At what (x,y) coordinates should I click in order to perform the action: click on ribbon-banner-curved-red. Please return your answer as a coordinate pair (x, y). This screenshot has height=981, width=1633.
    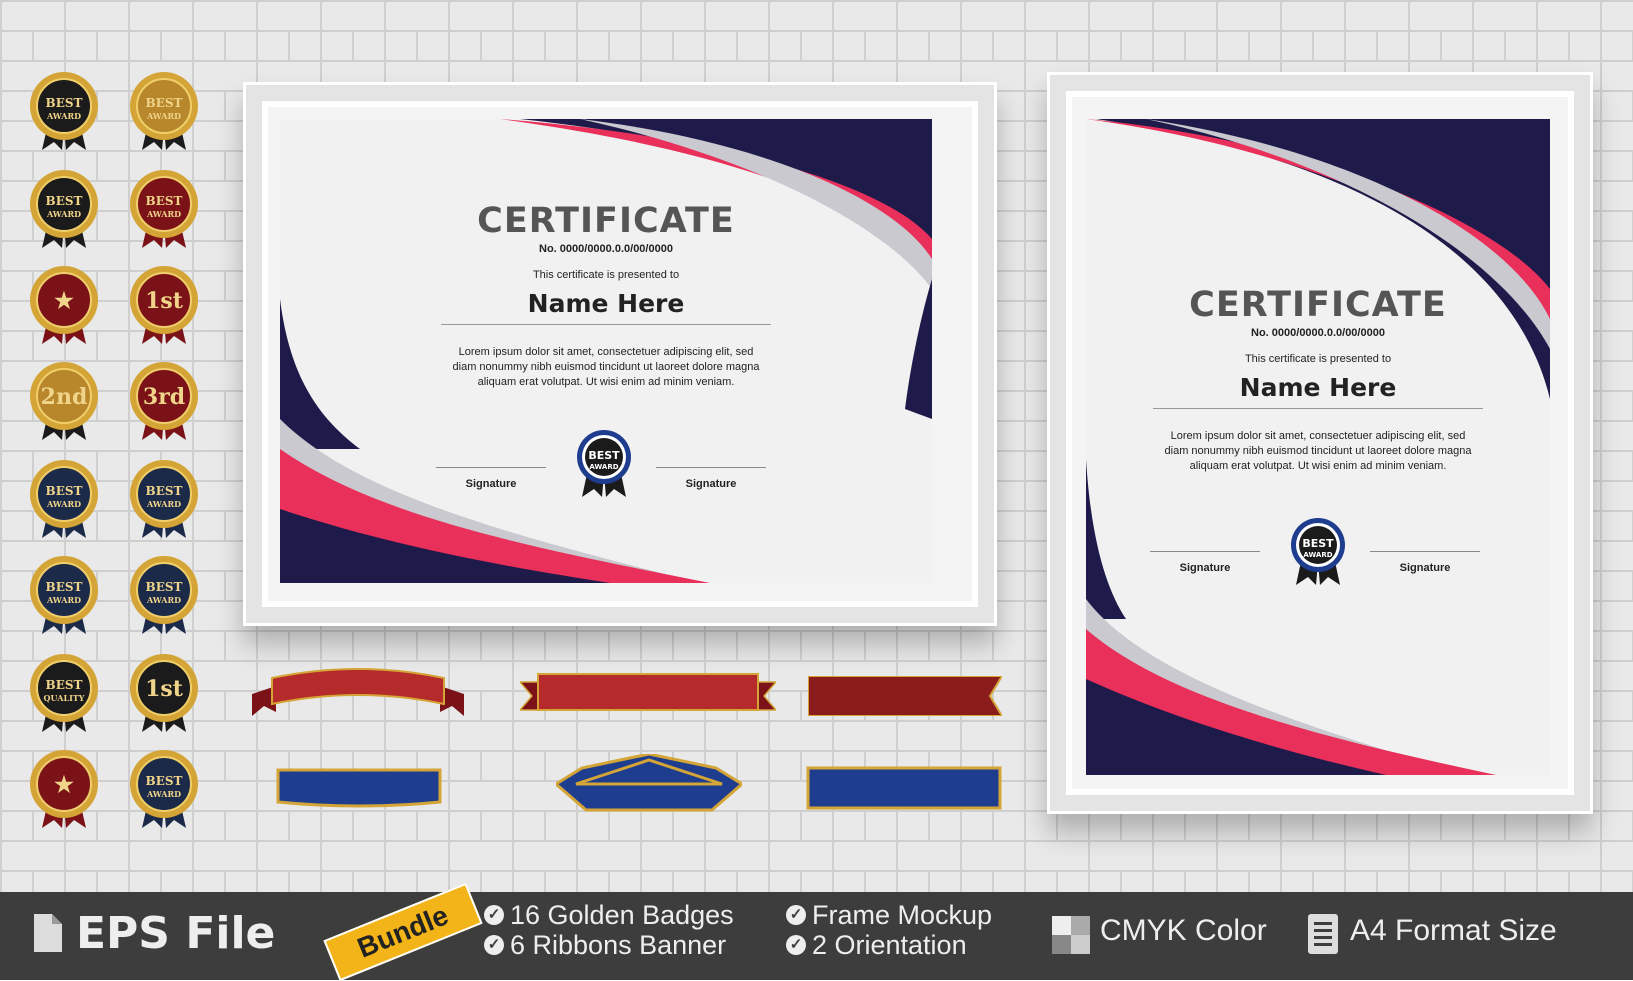
    Looking at the image, I should click on (358, 692).